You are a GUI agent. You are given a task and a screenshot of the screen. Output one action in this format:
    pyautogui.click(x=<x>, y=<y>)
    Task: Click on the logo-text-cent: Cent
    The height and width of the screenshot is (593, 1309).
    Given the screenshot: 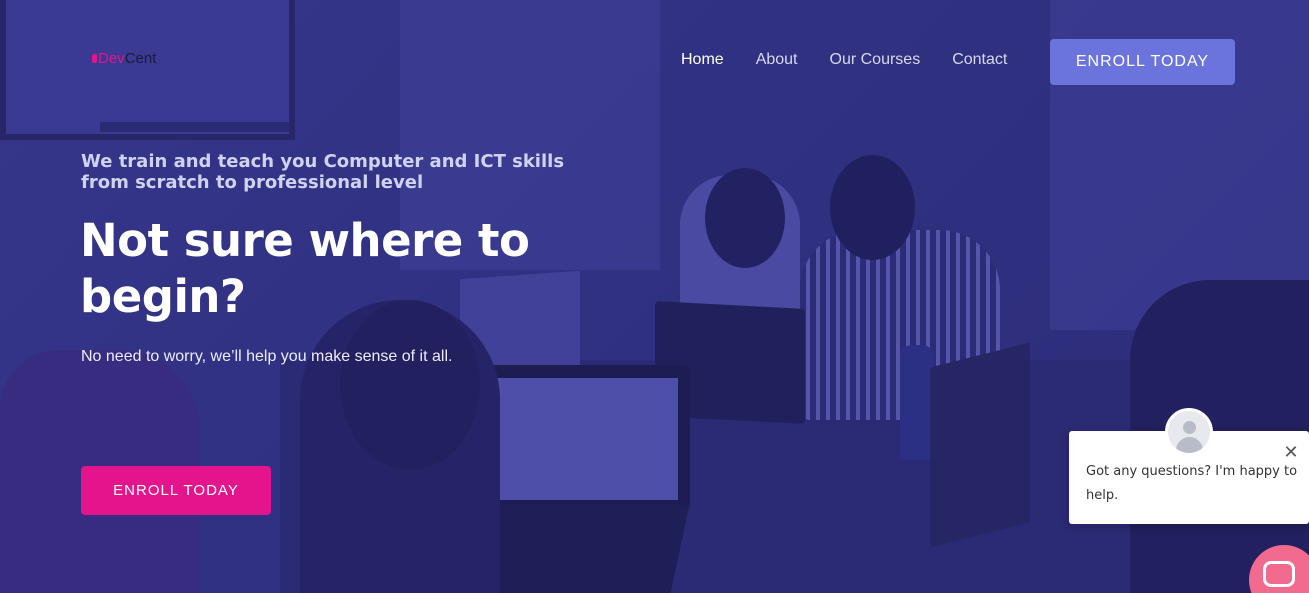 What is the action you would take?
    pyautogui.click(x=140, y=58)
    